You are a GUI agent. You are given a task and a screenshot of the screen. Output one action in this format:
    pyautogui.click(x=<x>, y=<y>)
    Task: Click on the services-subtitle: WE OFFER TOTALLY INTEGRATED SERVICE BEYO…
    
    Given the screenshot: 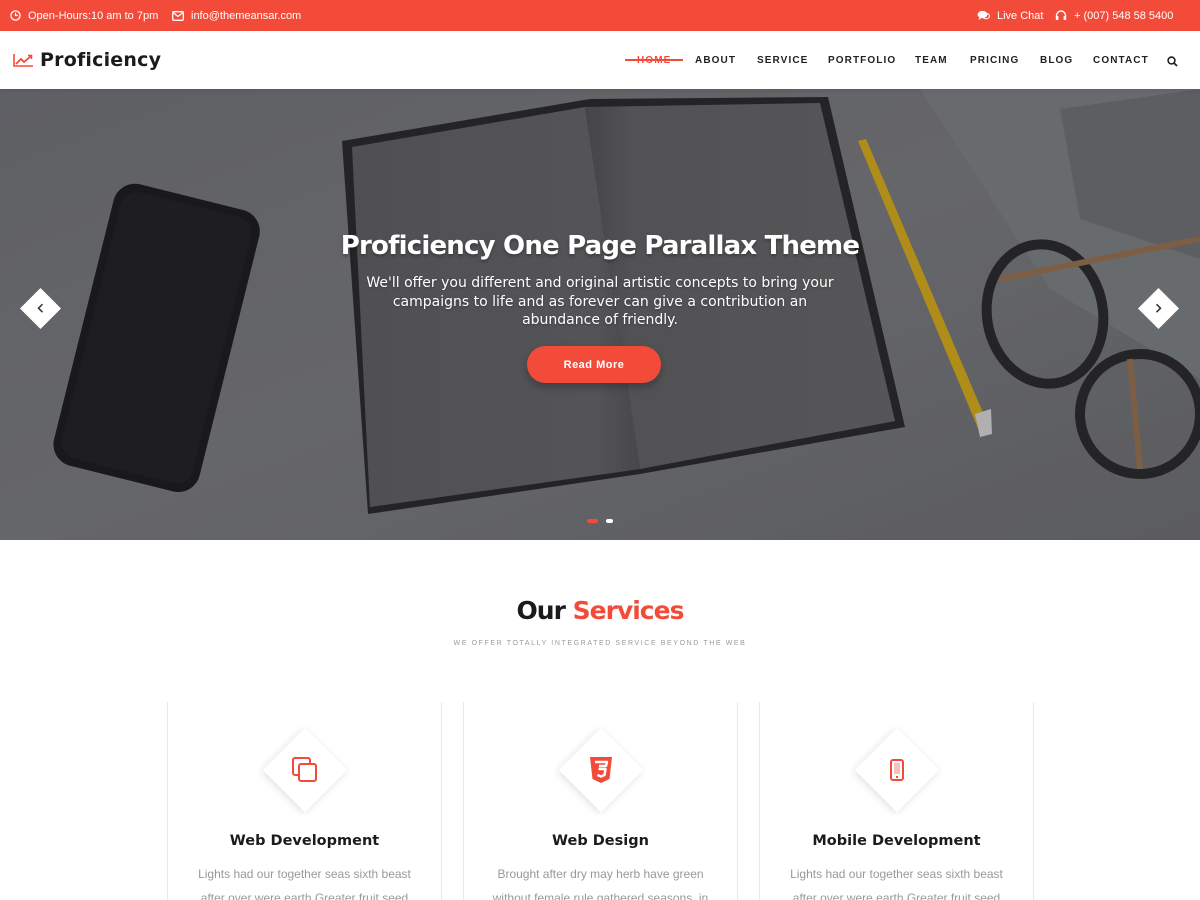 What is the action you would take?
    pyautogui.click(x=600, y=643)
    